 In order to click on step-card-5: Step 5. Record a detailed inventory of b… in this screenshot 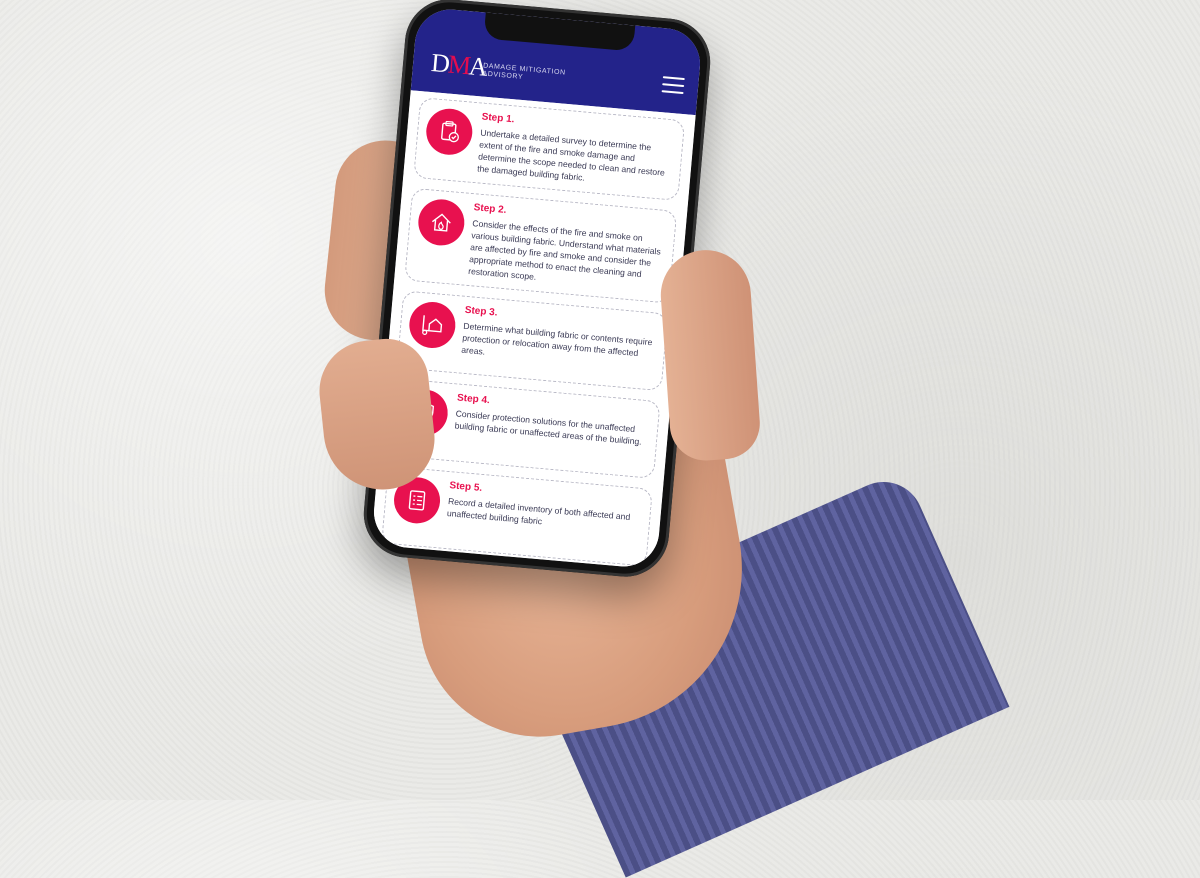, I will do `click(517, 516)`.